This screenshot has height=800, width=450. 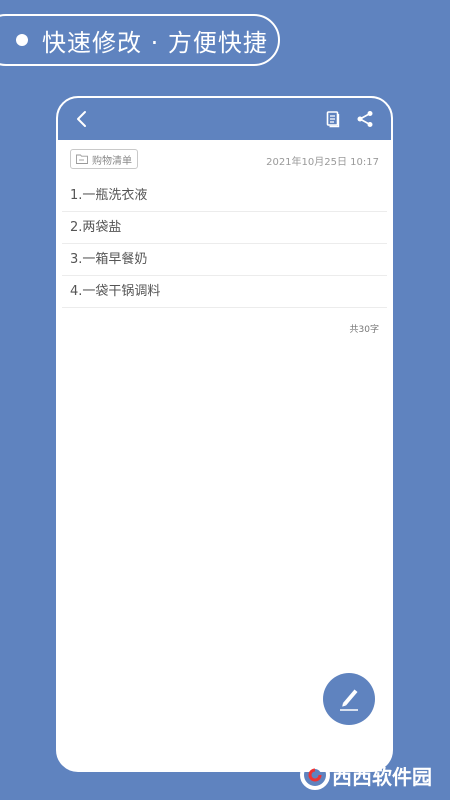 What do you see at coordinates (365, 119) in the screenshot?
I see `share-icon` at bounding box center [365, 119].